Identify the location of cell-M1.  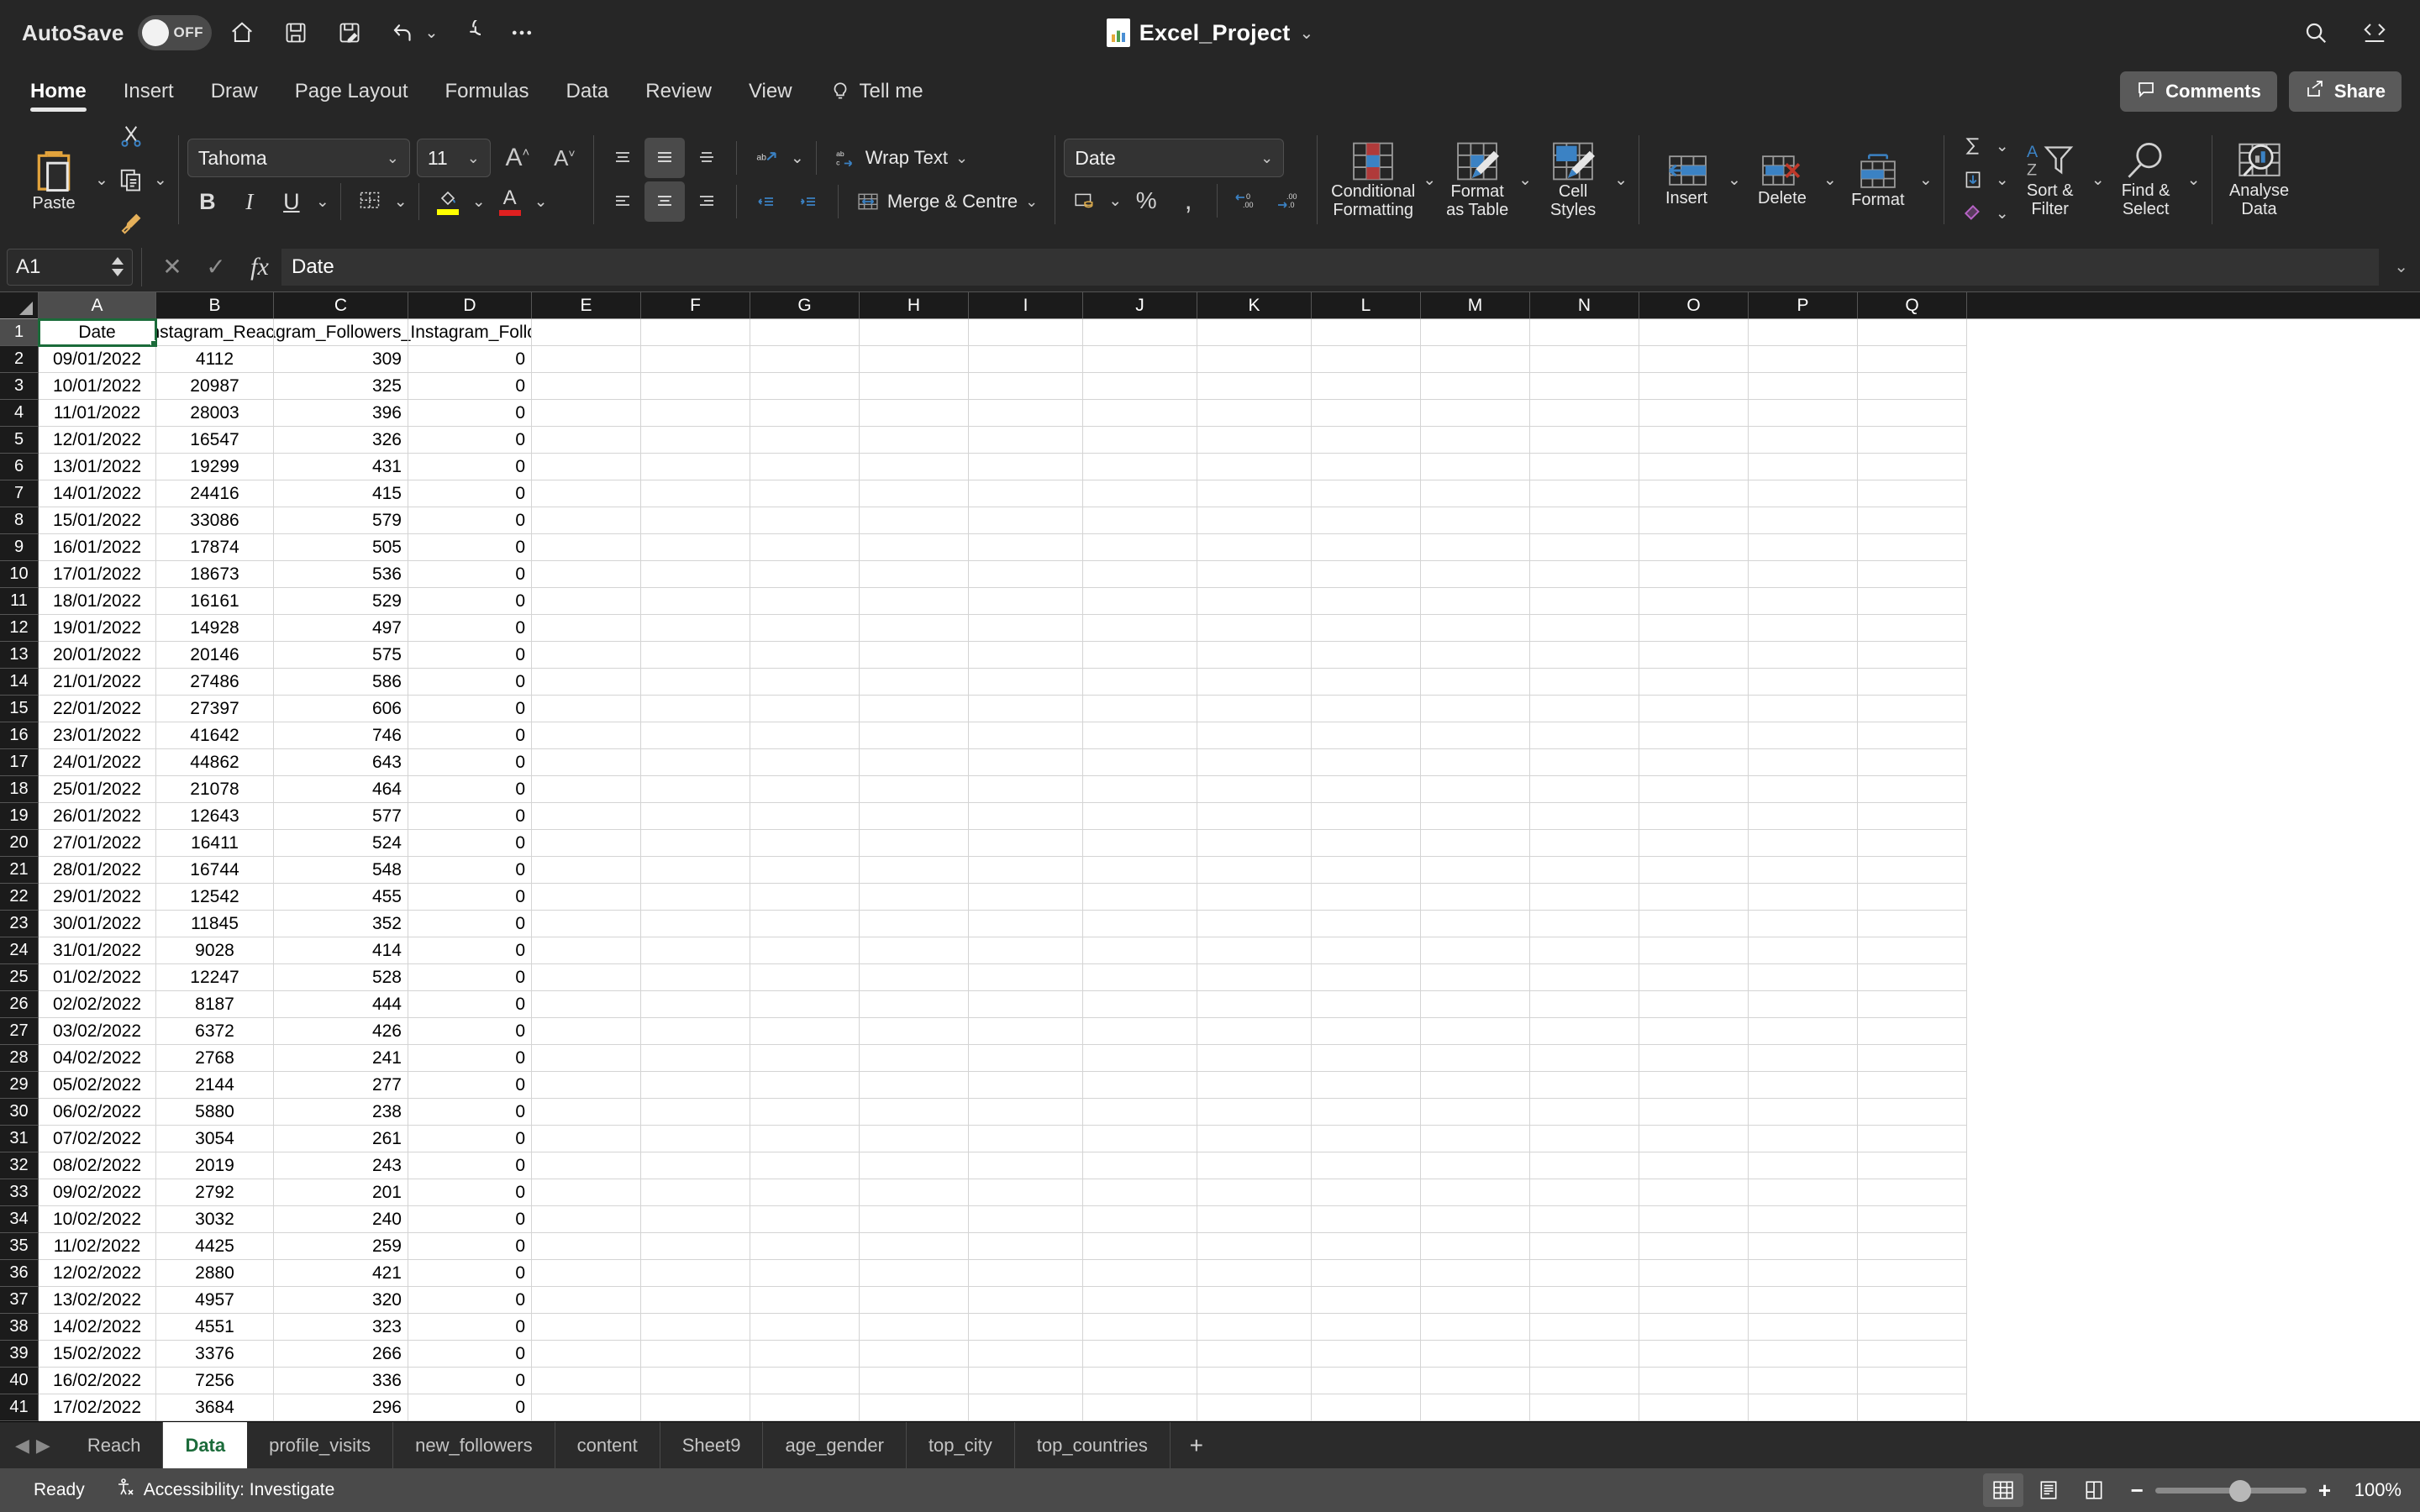
(1475, 332).